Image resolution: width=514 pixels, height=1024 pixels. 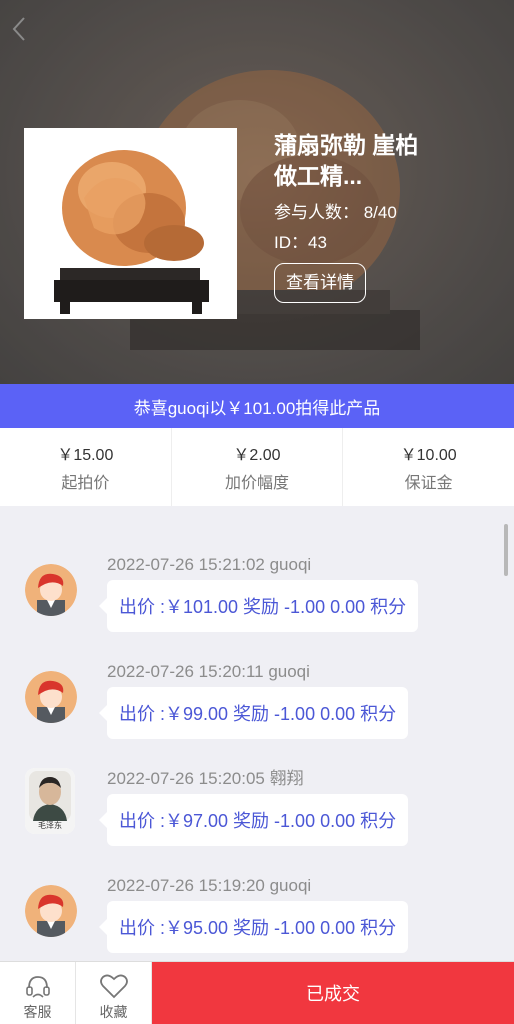 I want to click on favorite-button: 收藏, so click(x=114, y=993).